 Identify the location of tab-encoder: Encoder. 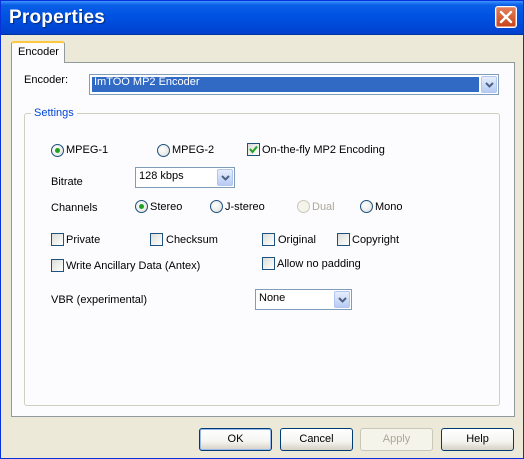
(38, 52).